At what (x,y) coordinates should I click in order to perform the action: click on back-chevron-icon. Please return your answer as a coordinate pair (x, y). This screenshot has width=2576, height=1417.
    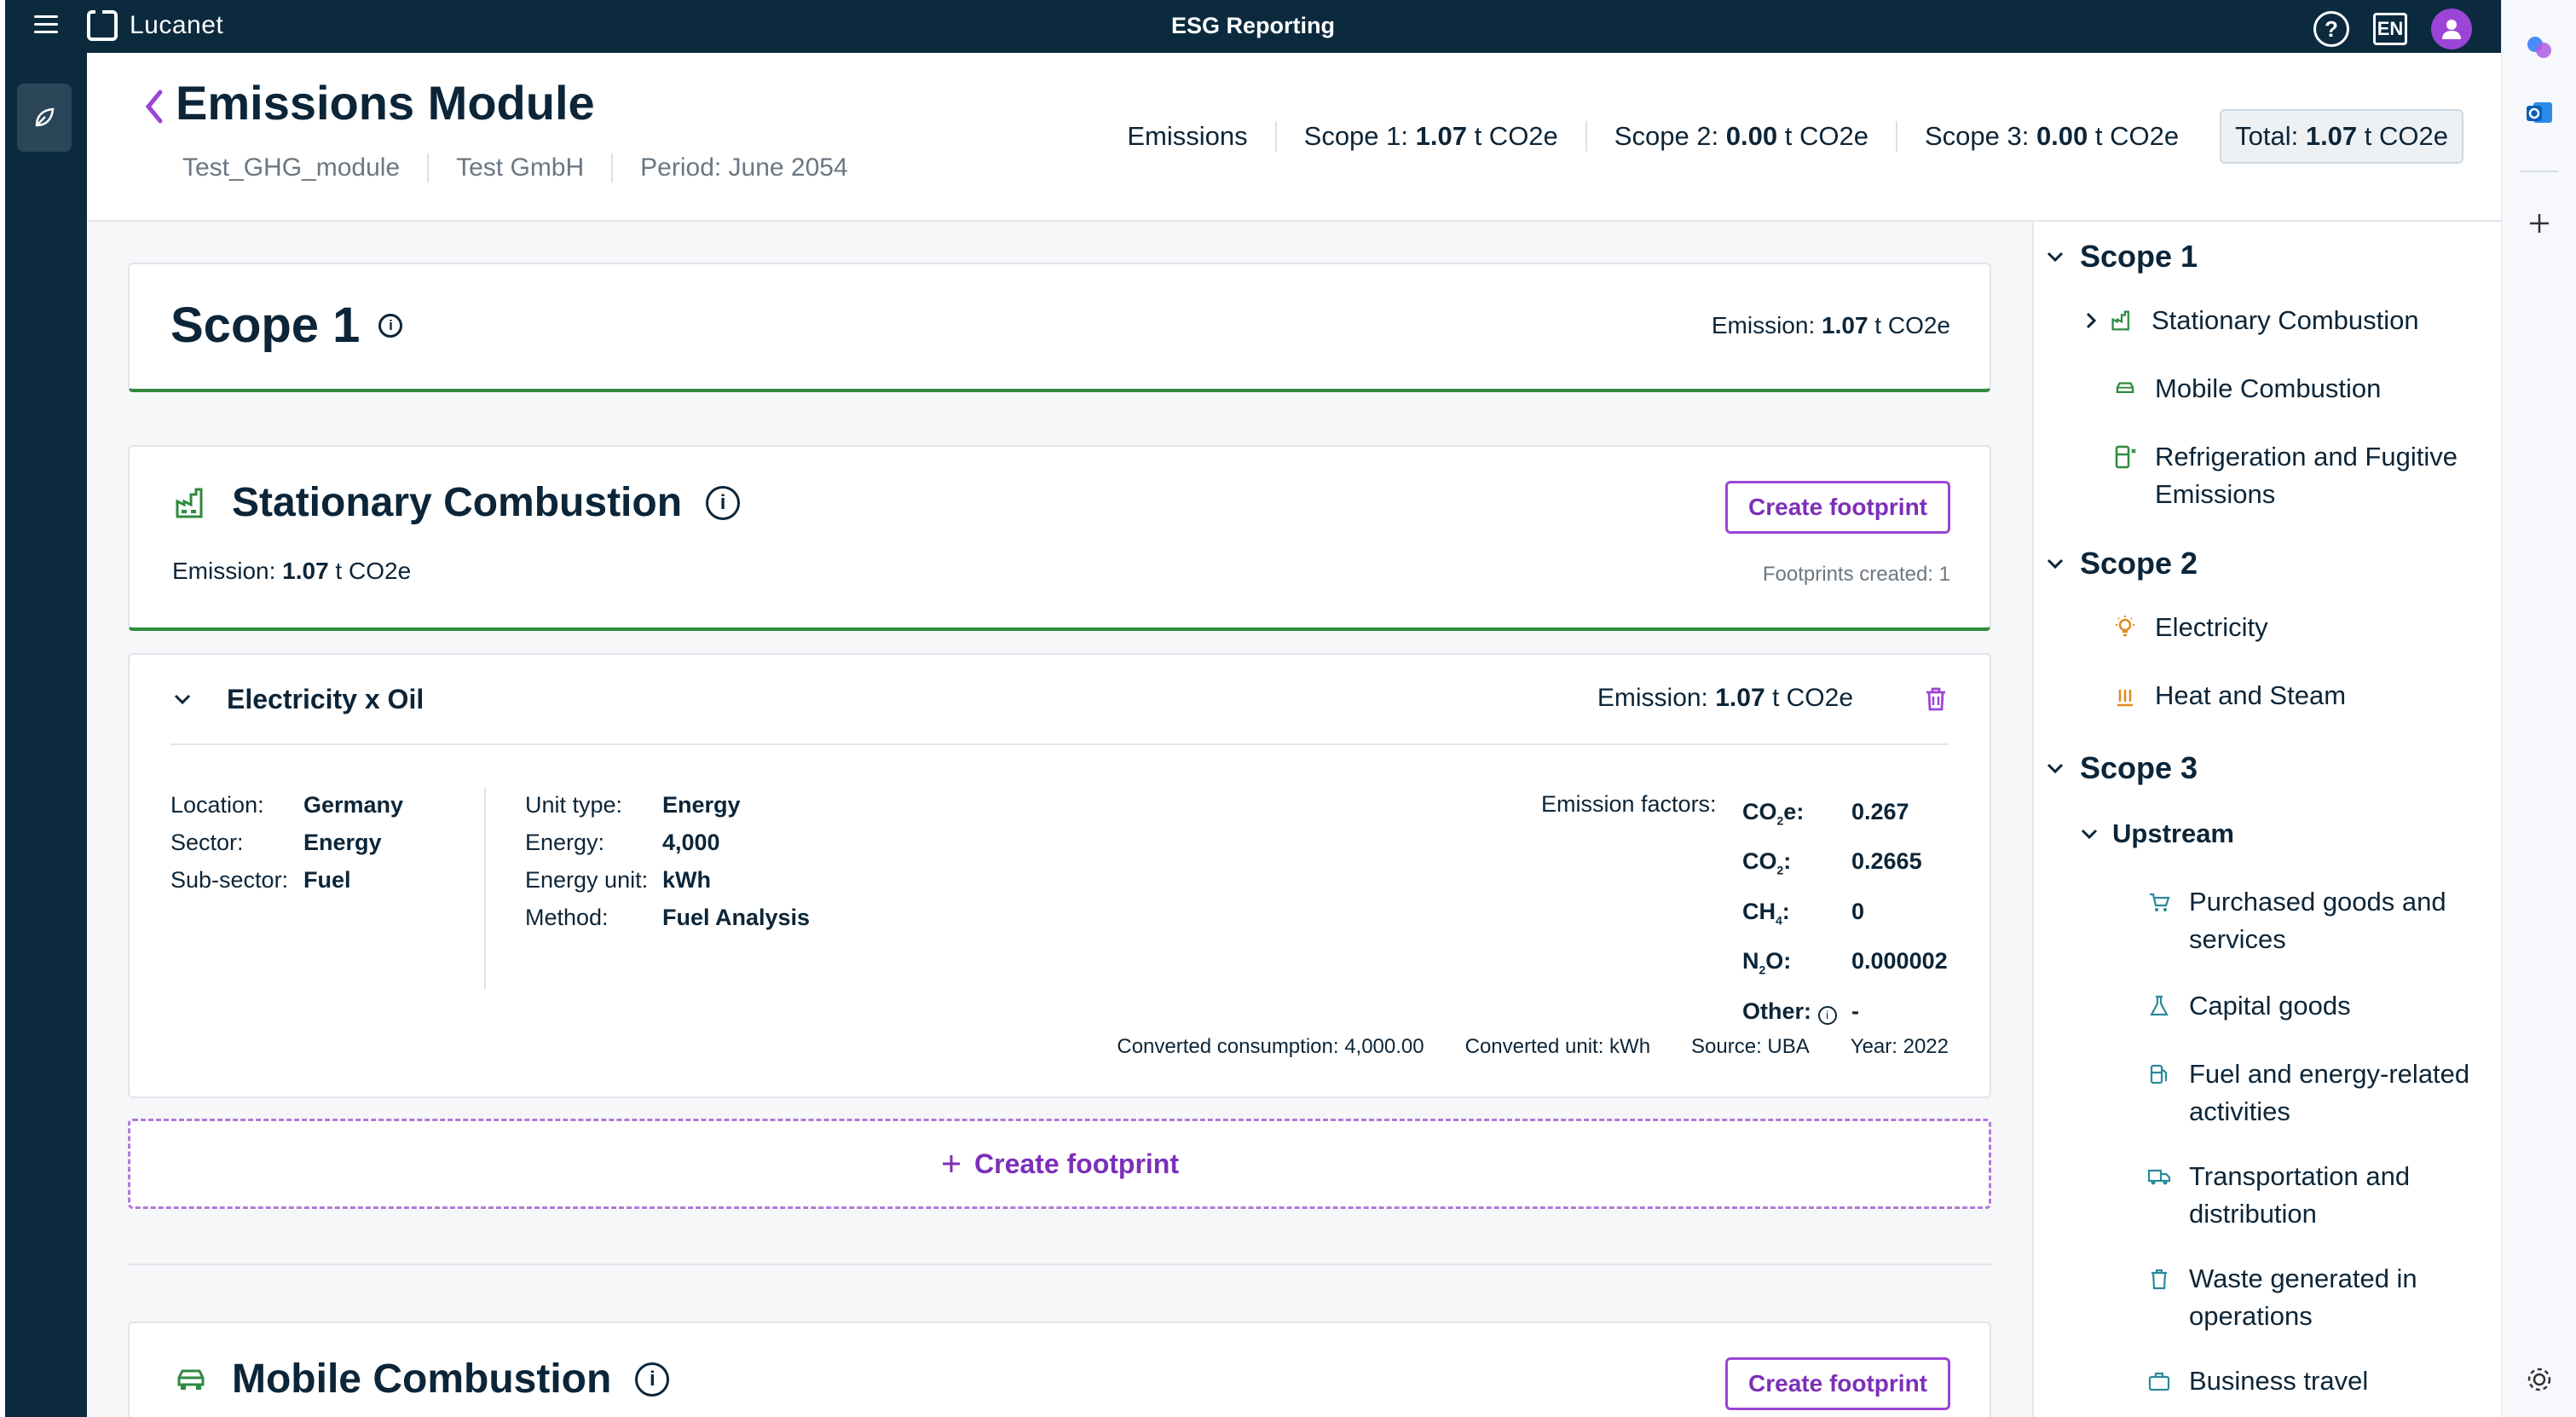
    Looking at the image, I should click on (154, 106).